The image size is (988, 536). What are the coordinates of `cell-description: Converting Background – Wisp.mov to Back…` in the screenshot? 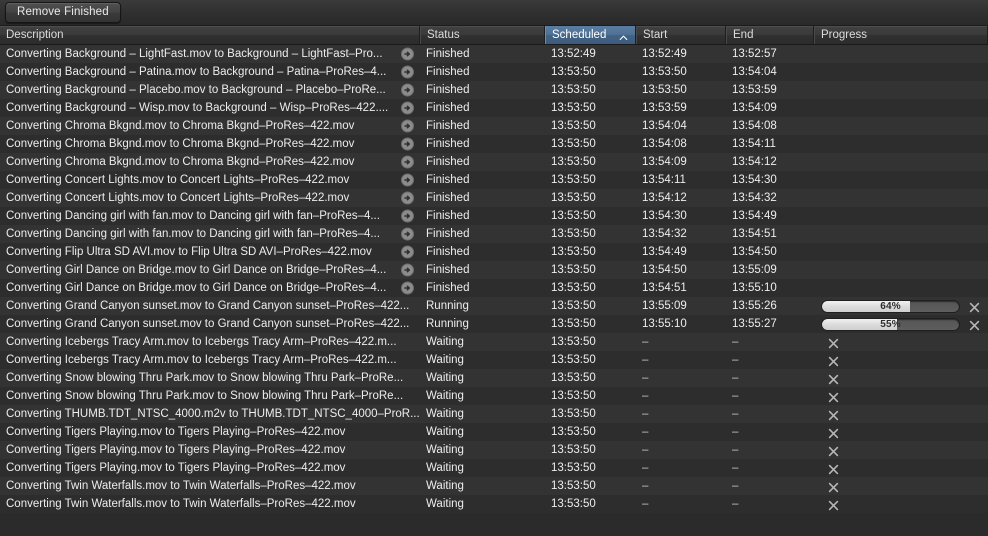 It's located at (210, 108).